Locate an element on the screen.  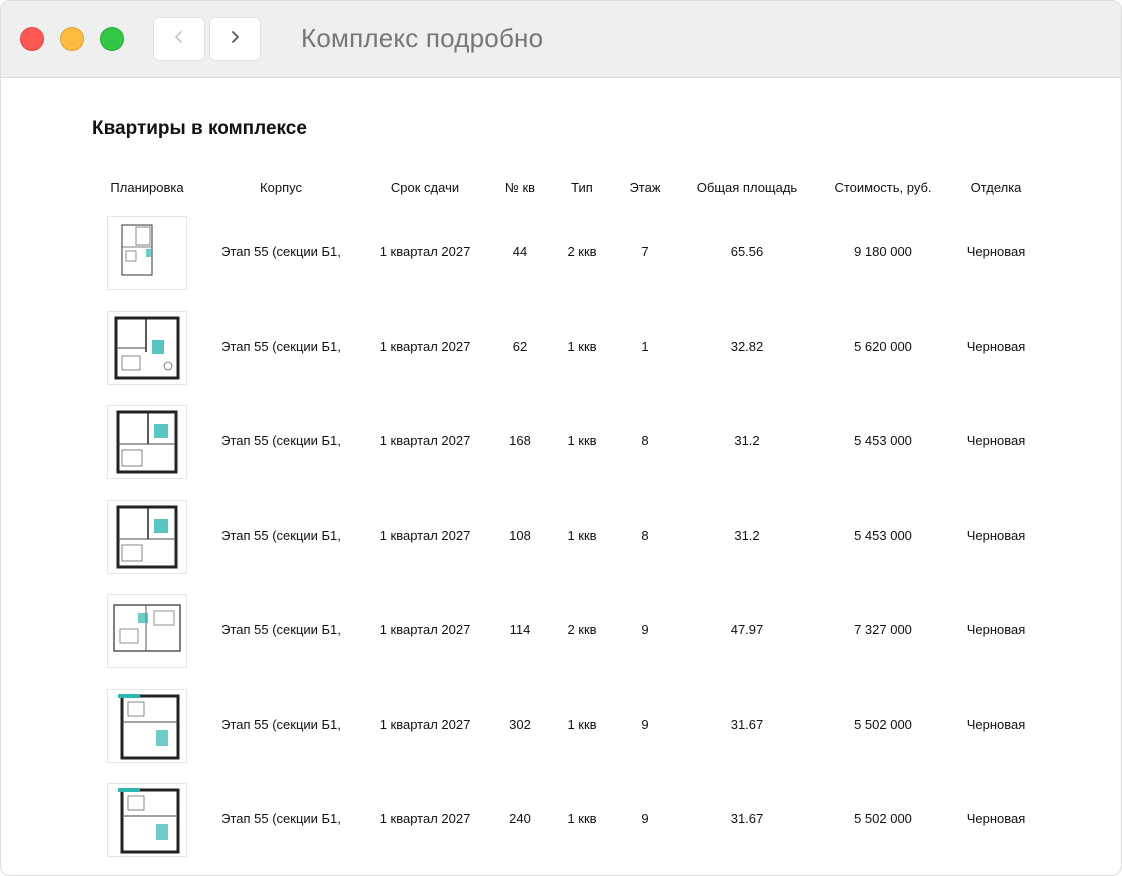
back-button is located at coordinates (179, 39).